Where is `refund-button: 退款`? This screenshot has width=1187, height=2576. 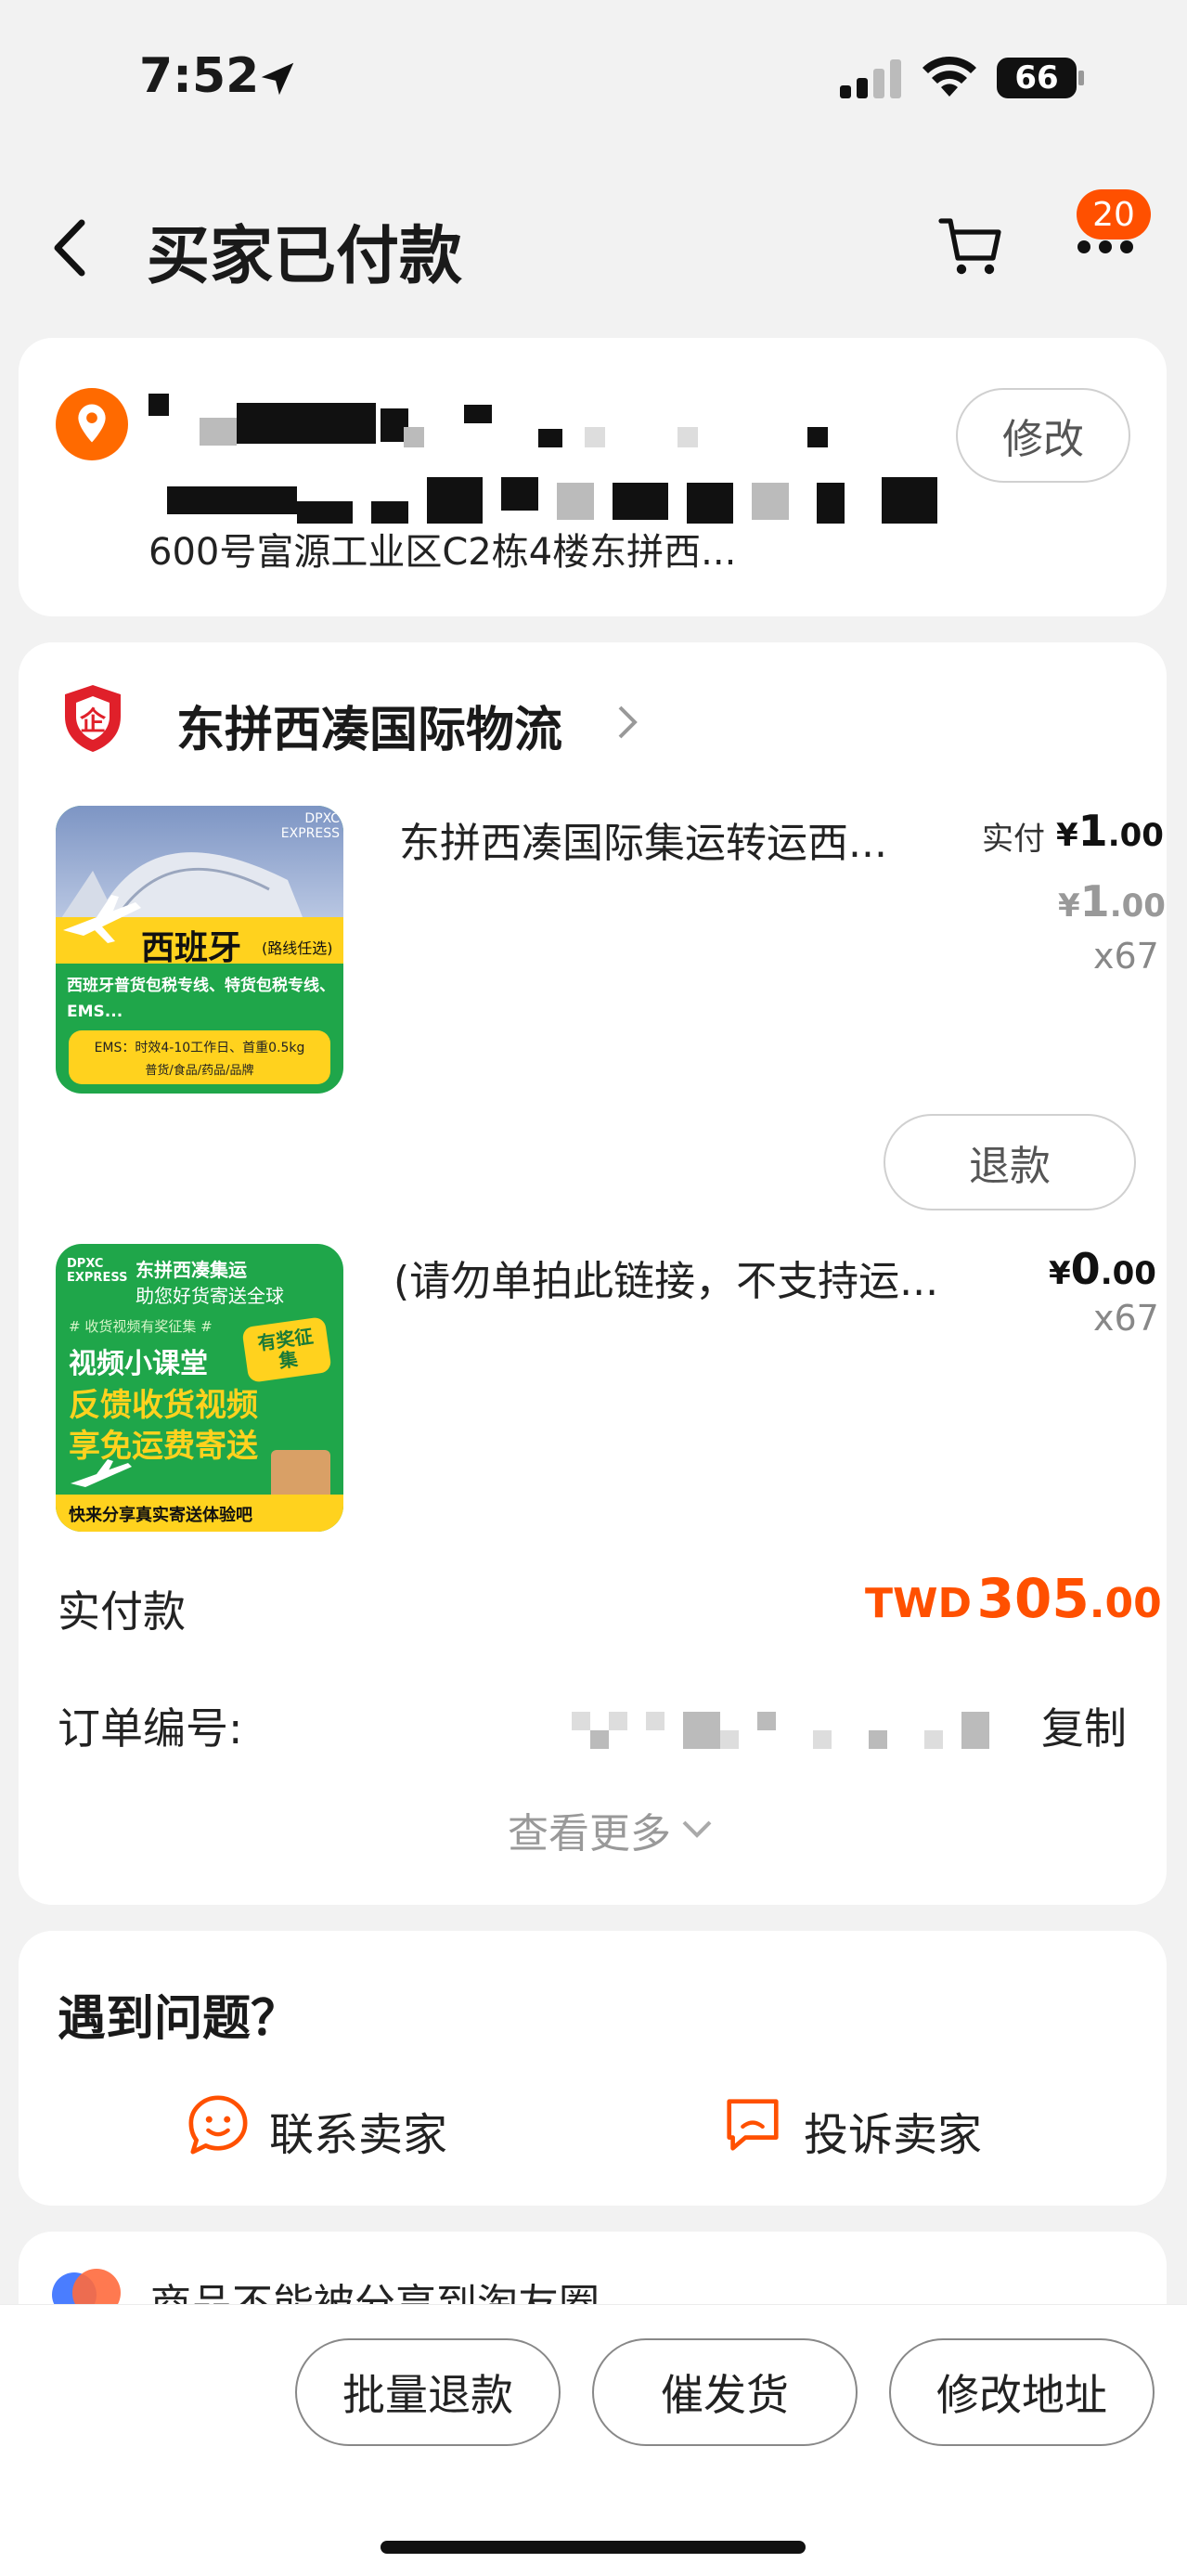 refund-button: 退款 is located at coordinates (1010, 1162).